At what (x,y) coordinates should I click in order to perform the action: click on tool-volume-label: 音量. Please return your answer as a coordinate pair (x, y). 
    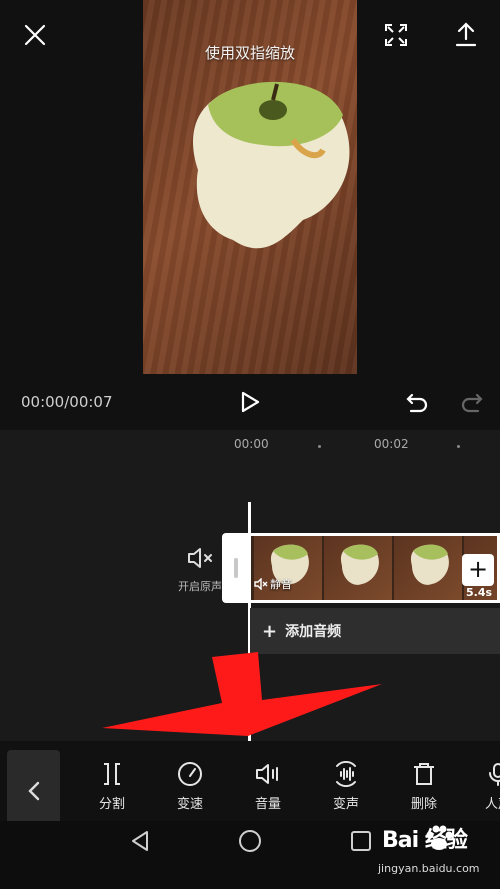
    Looking at the image, I should click on (267, 804).